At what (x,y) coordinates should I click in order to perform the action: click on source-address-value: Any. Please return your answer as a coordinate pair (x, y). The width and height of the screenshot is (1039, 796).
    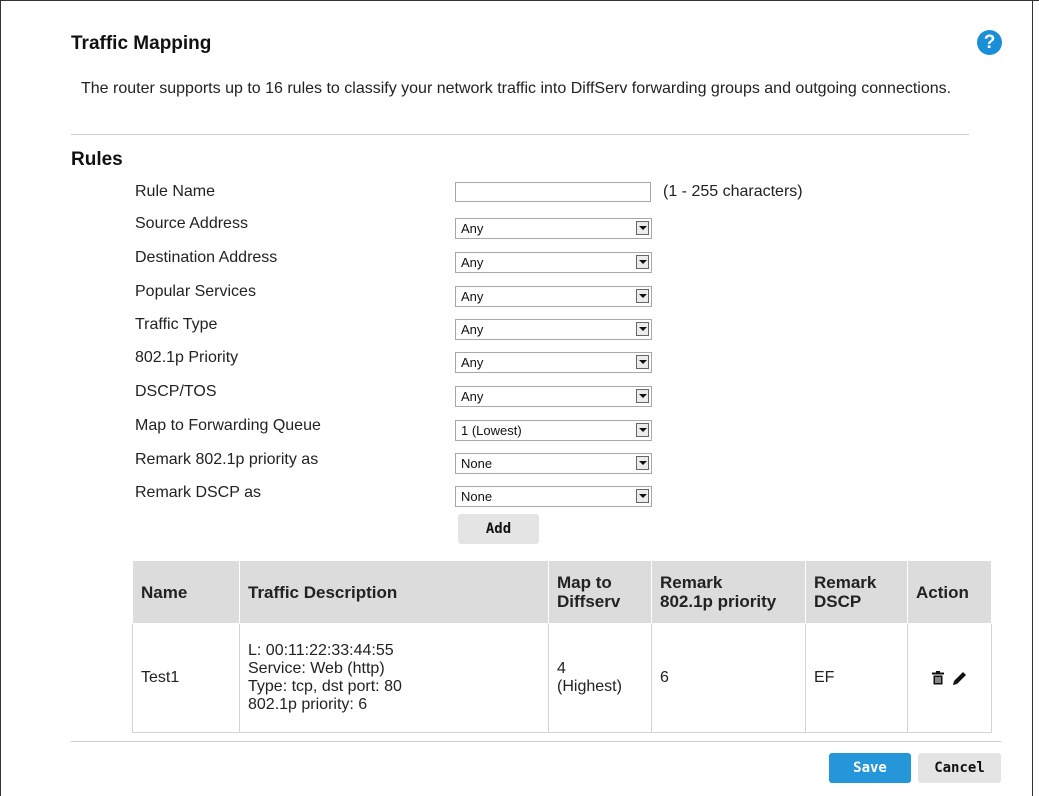
    Looking at the image, I should click on (472, 228).